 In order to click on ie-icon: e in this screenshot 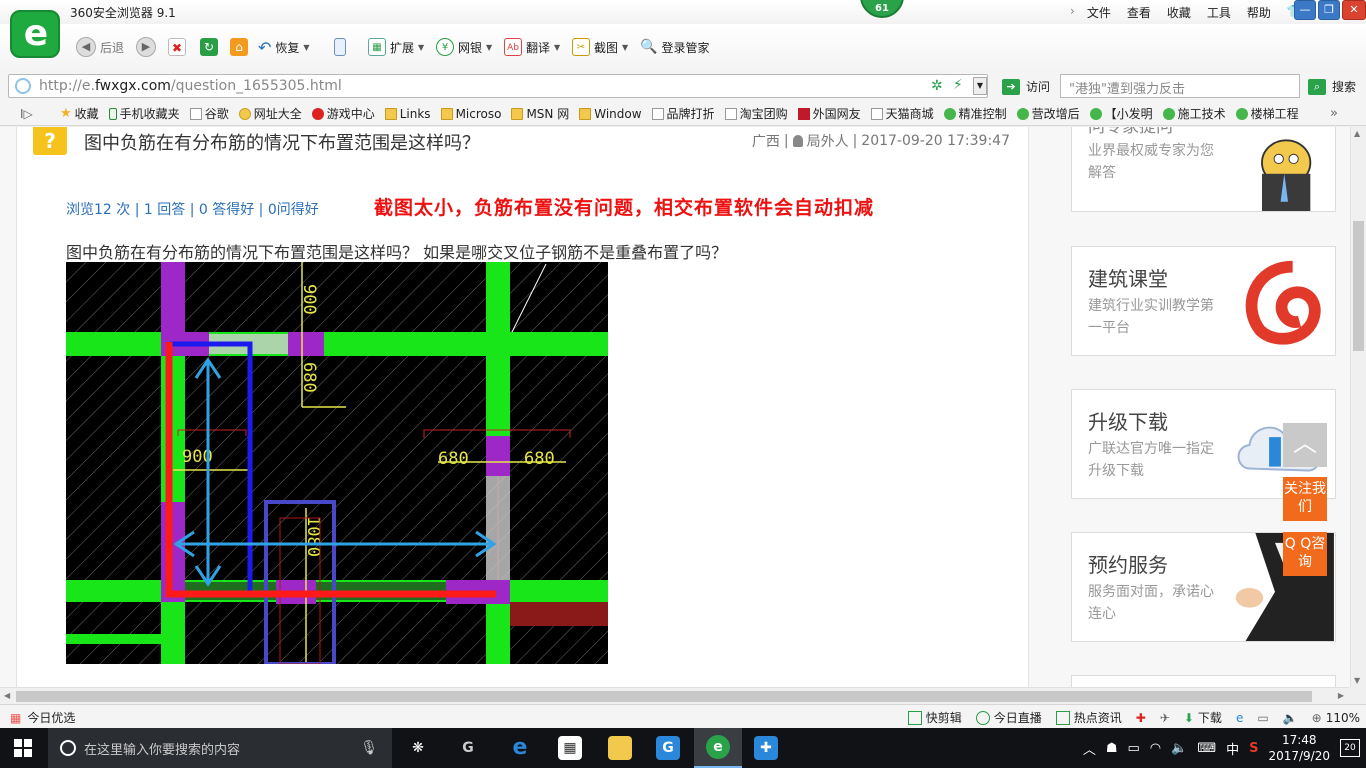, I will do `click(1239, 718)`.